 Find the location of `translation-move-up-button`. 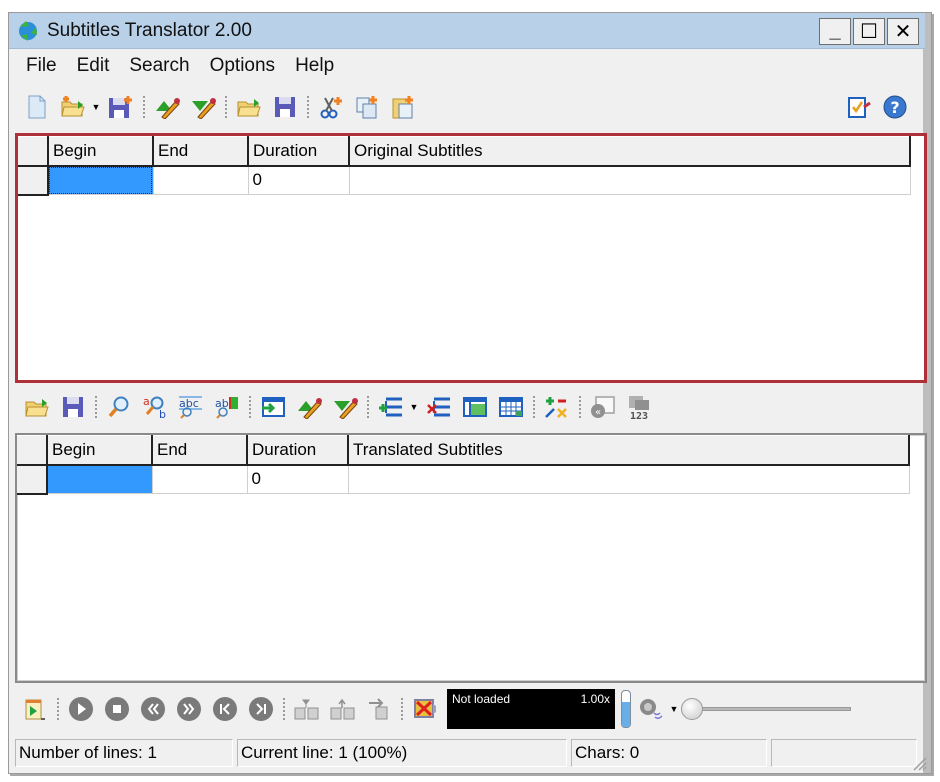

translation-move-up-button is located at coordinates (309, 407).